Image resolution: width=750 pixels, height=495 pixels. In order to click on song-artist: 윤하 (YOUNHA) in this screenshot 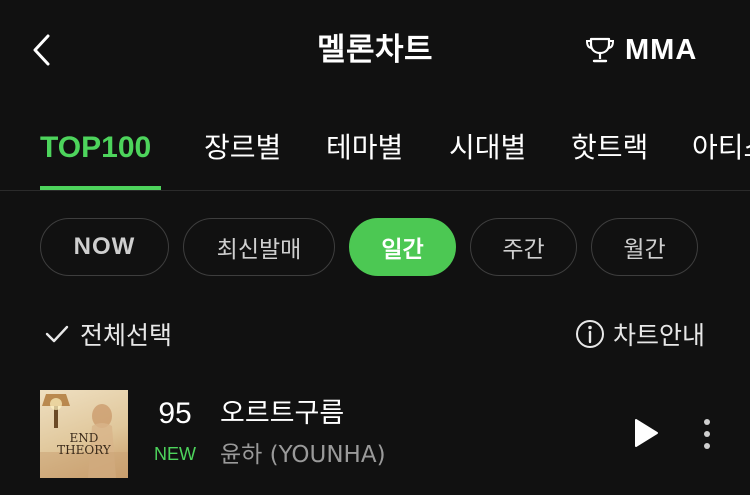, I will do `click(303, 455)`.